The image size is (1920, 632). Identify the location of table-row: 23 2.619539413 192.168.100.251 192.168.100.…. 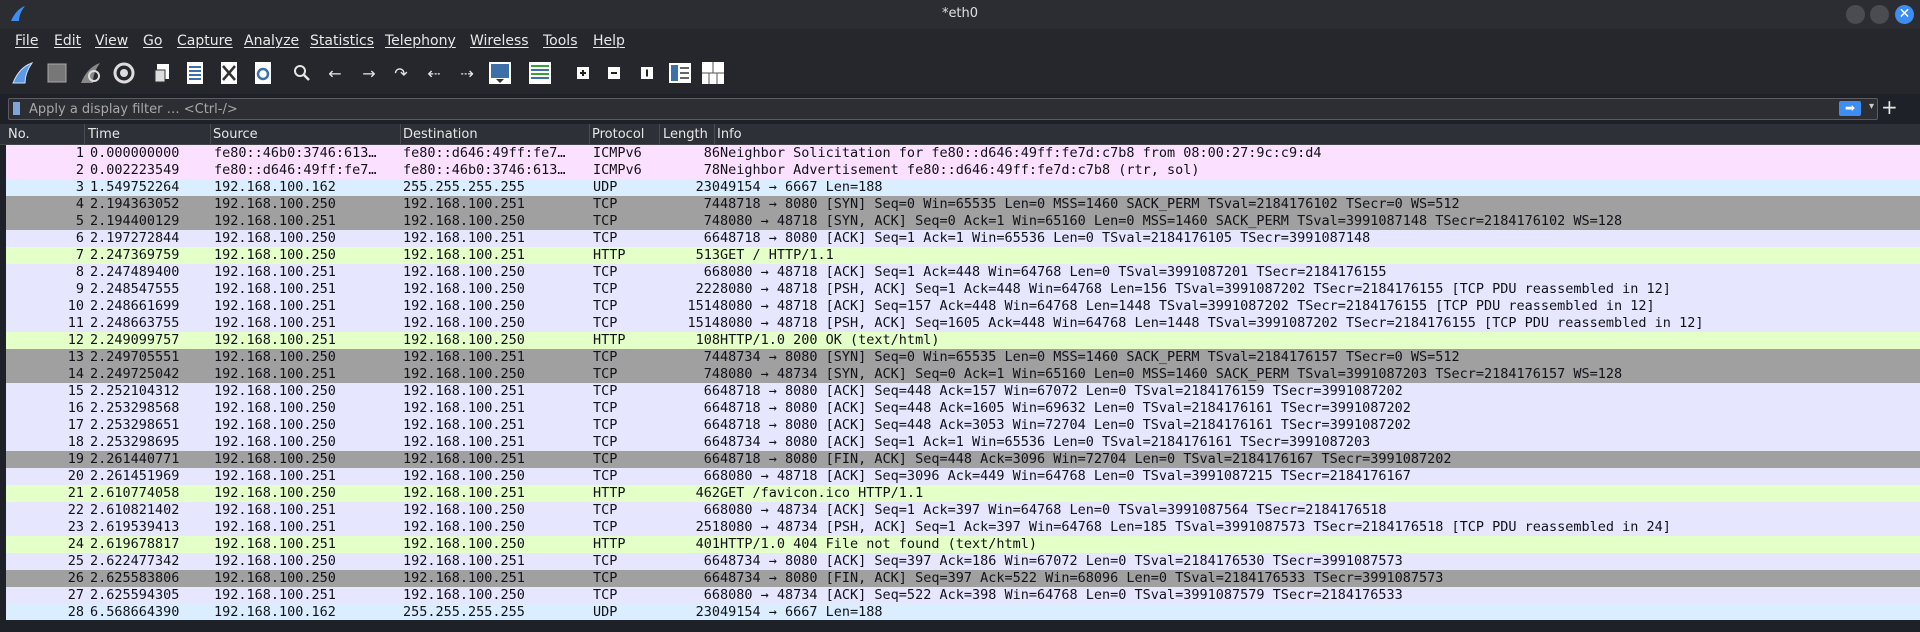
(963, 527).